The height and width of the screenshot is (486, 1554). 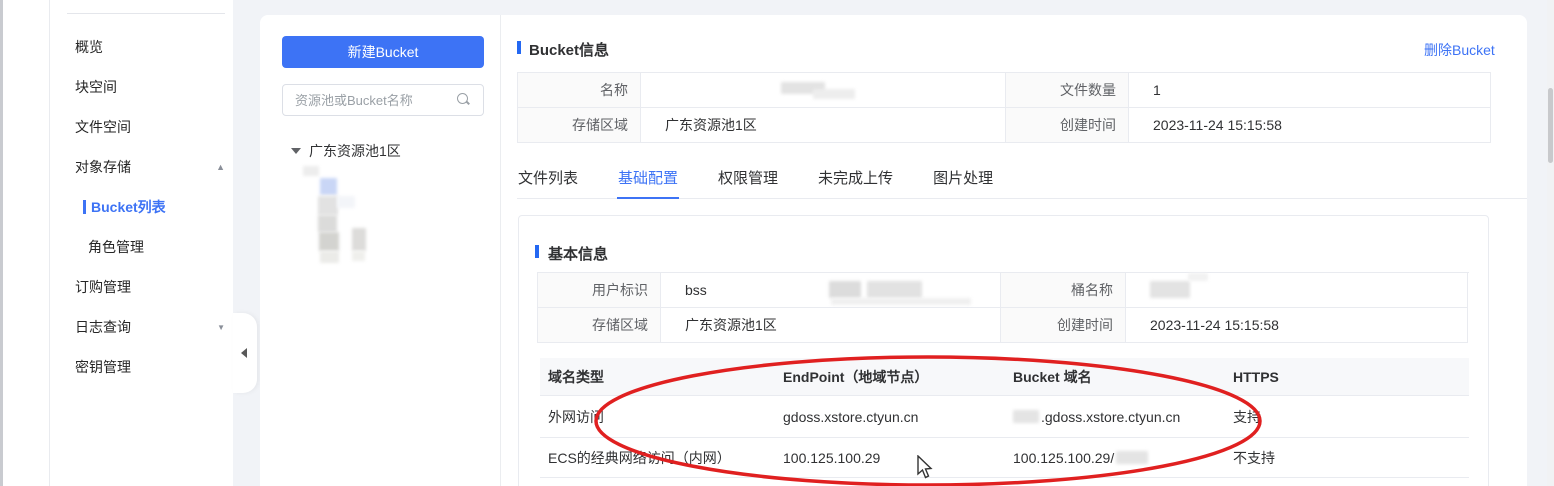 I want to click on chevron-down-icon: ▼, so click(x=221, y=327).